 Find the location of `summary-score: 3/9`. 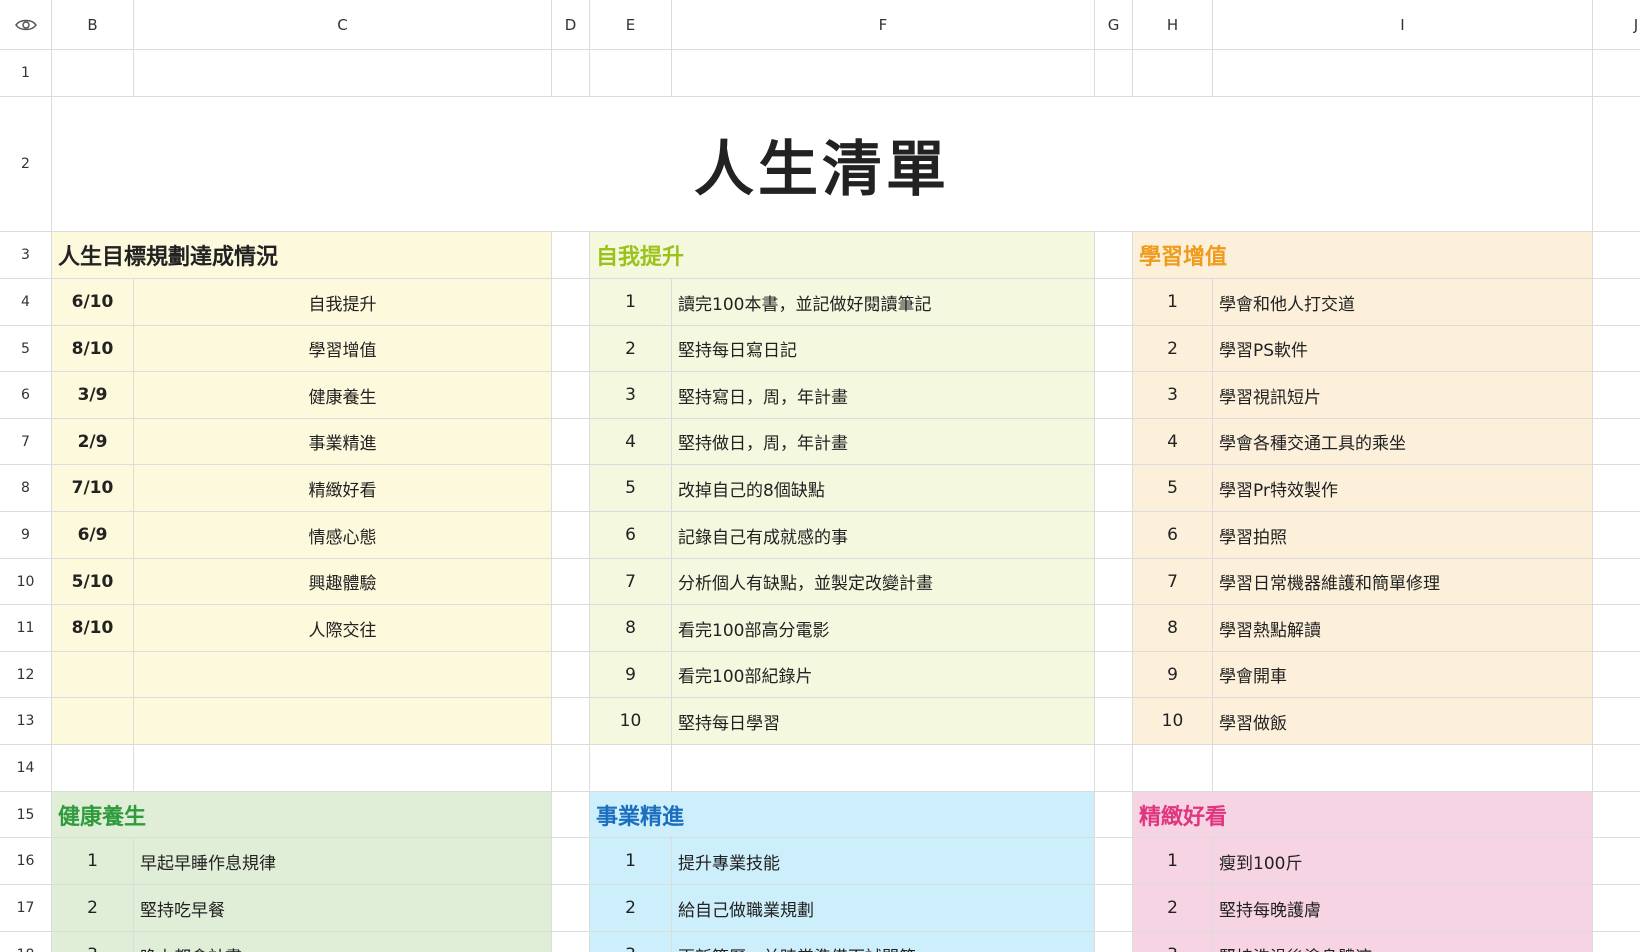

summary-score: 3/9 is located at coordinates (93, 395).